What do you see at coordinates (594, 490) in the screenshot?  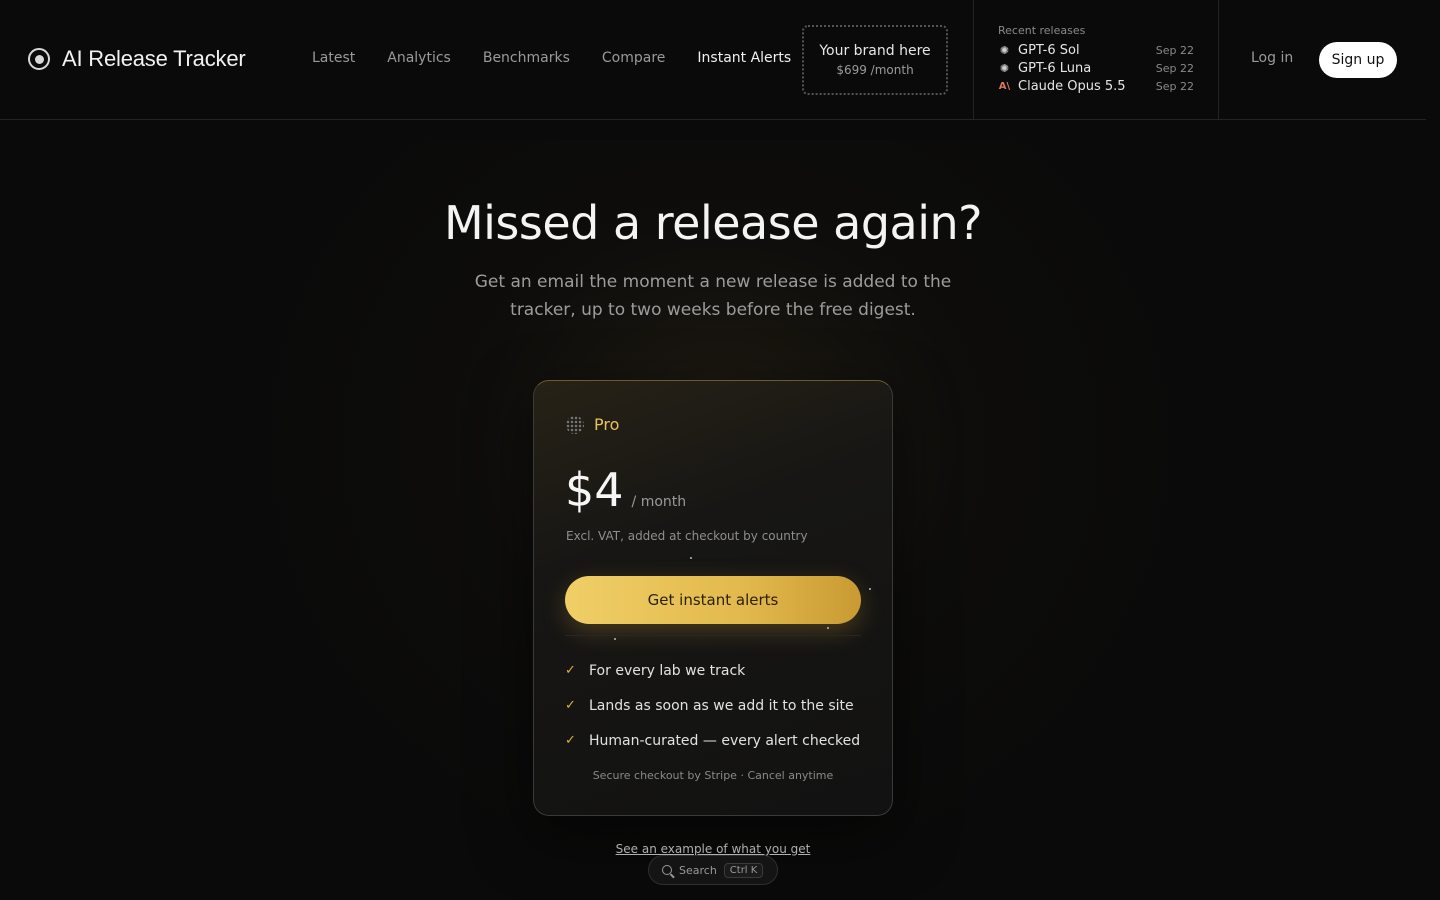 I see `plan-price: $4` at bounding box center [594, 490].